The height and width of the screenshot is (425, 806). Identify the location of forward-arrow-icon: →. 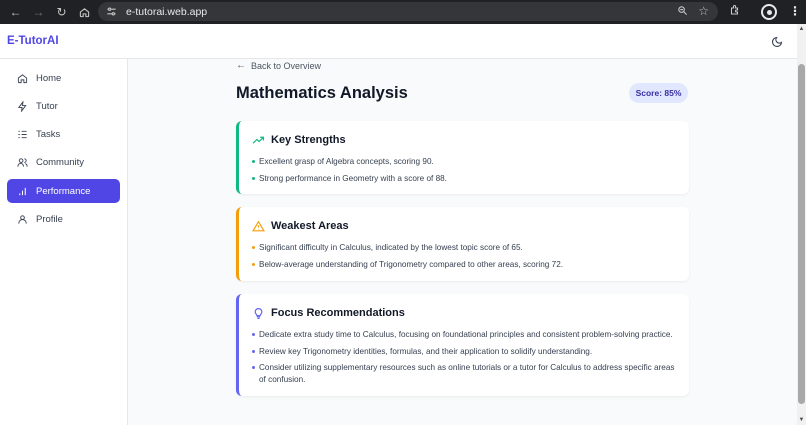
(38, 12).